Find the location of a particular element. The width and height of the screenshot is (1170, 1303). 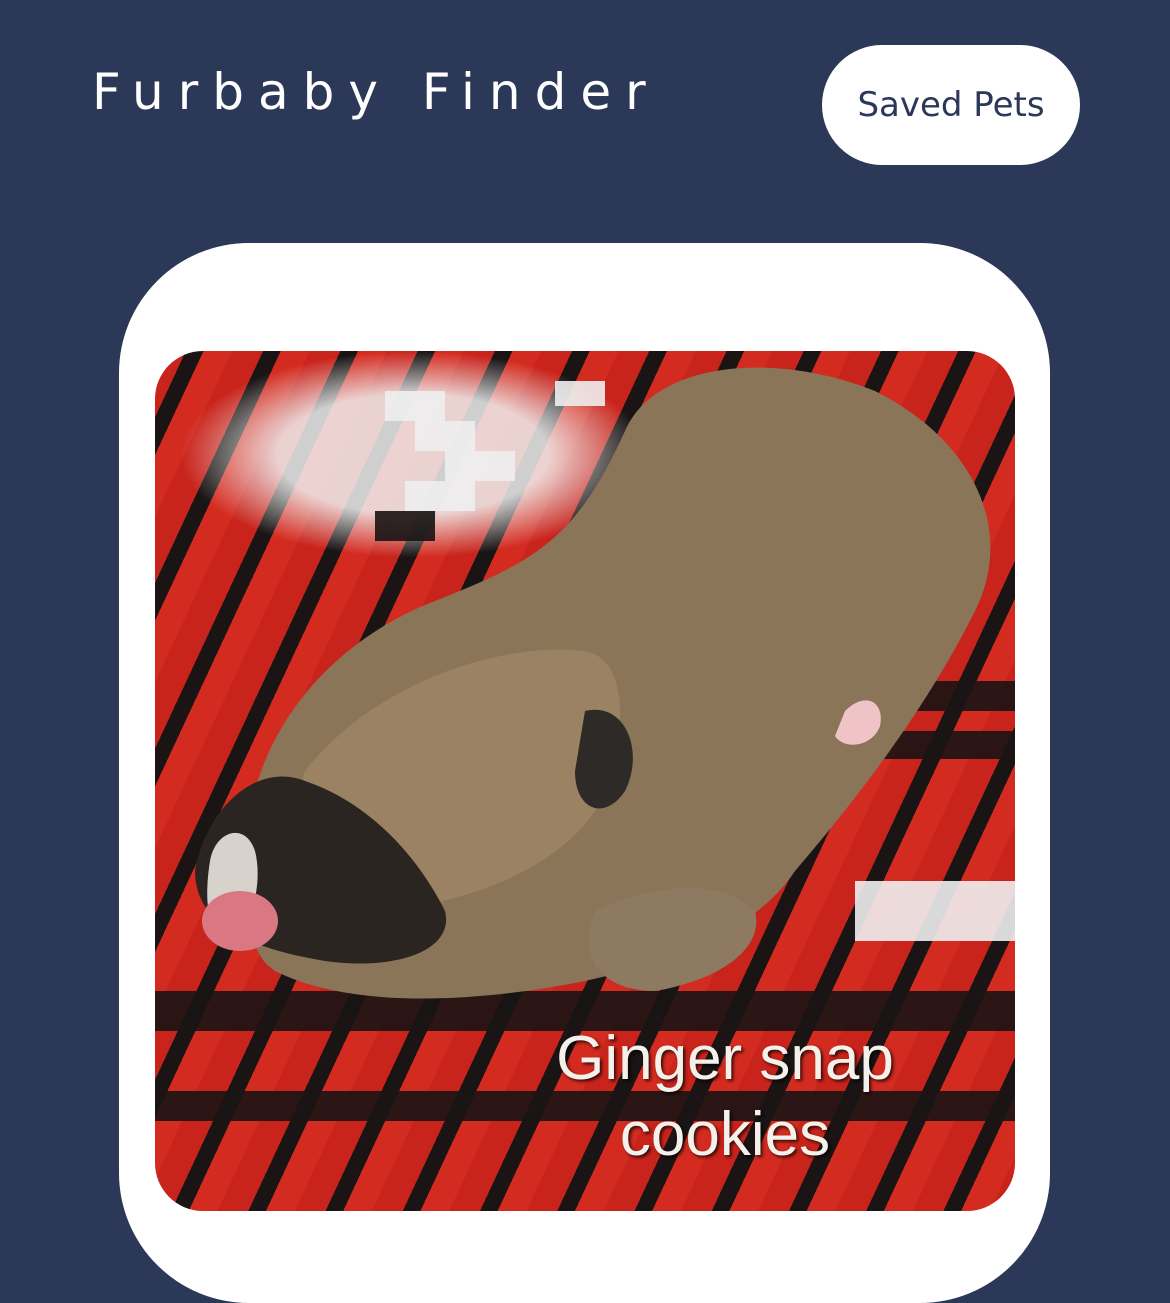

app-title: Furbaby Finder is located at coordinates (376, 92).